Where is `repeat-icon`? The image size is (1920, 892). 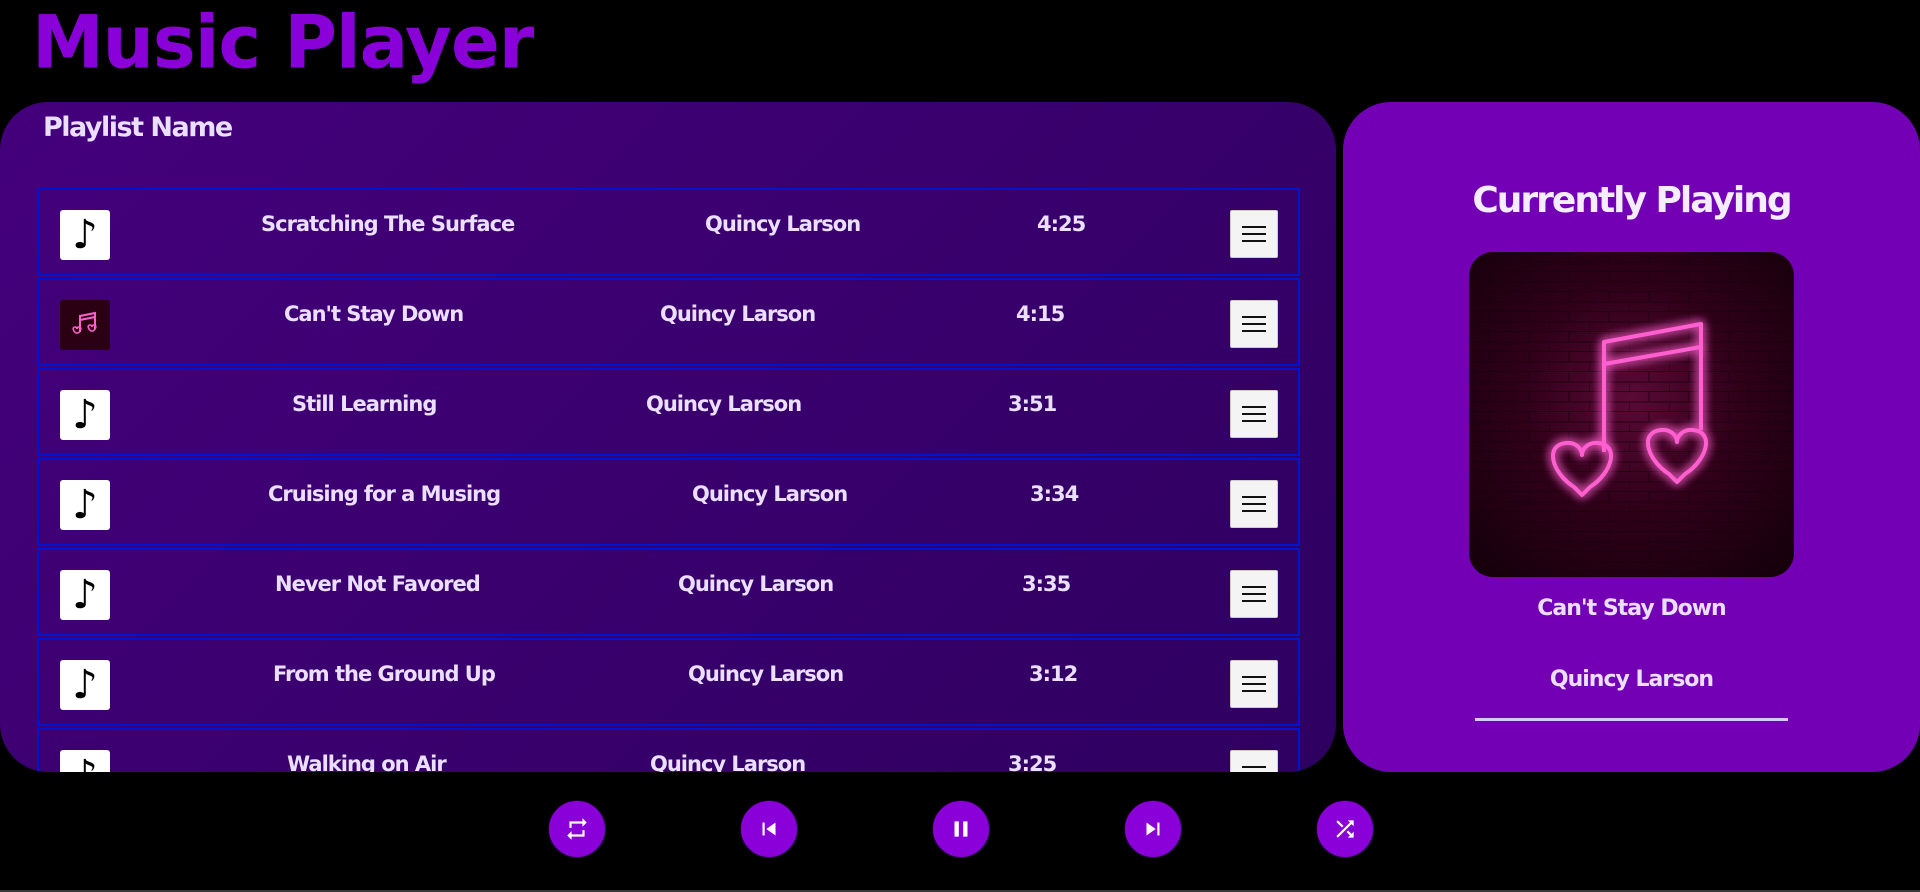 repeat-icon is located at coordinates (577, 829).